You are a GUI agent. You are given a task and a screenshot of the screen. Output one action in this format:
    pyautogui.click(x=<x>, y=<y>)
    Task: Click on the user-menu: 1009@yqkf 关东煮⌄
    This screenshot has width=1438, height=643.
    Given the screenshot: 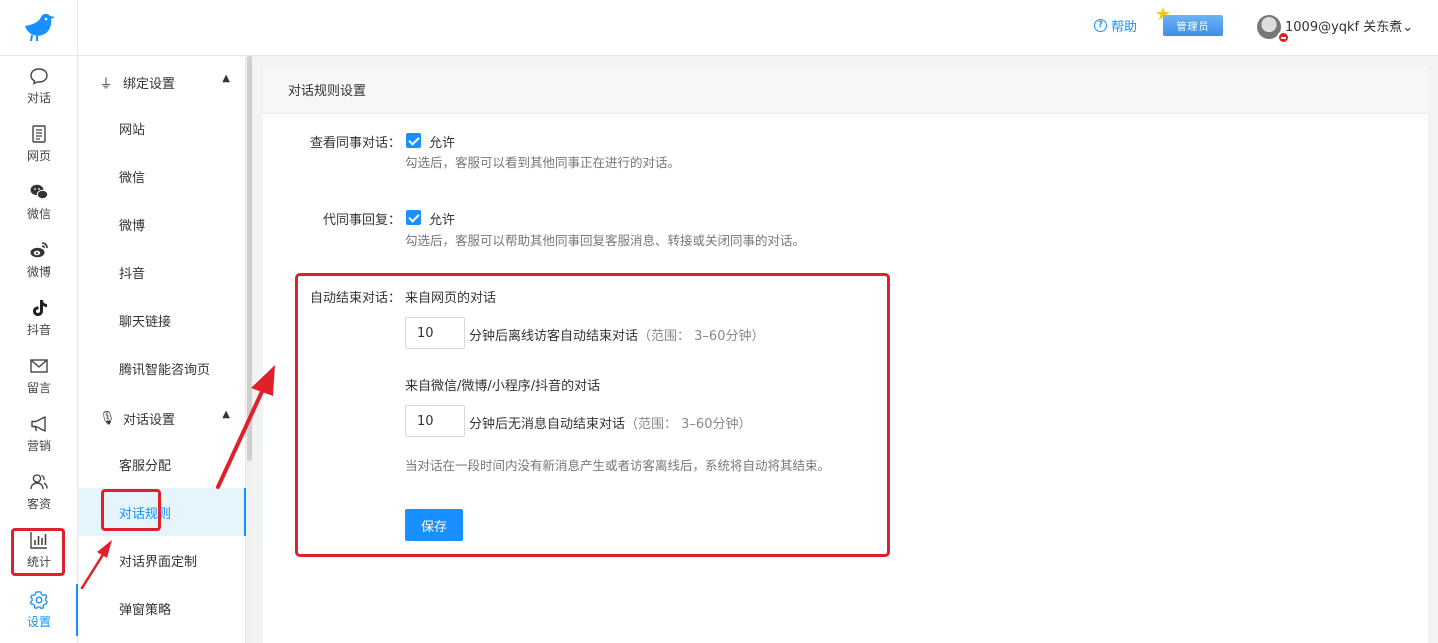 What is the action you would take?
    pyautogui.click(x=1349, y=25)
    